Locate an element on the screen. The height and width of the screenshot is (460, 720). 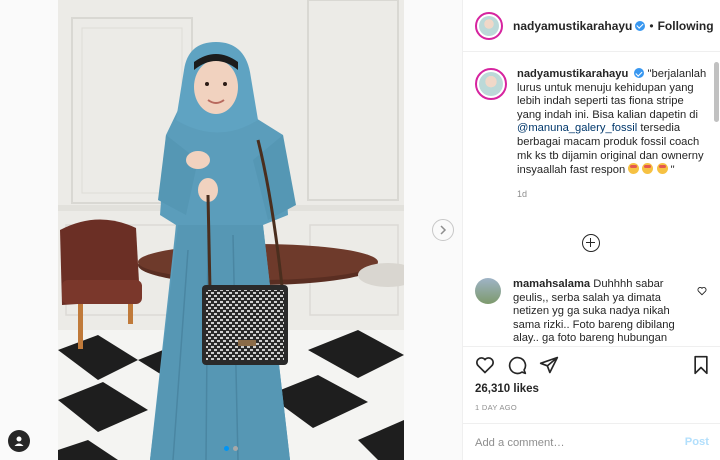
caption-username: nadyamustikarahayu is located at coordinates (572, 74).